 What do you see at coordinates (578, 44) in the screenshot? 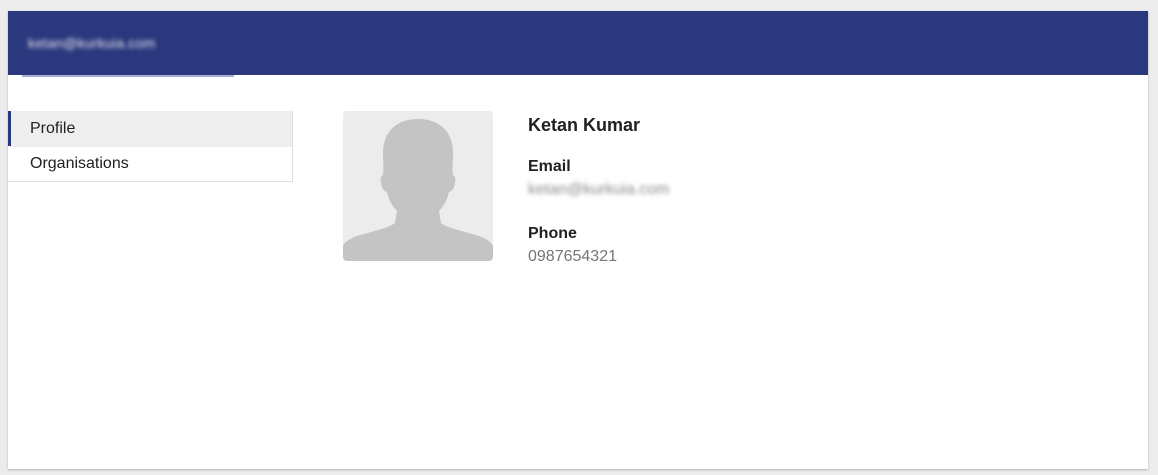
I see `app-header: ketan@kurkuia.com` at bounding box center [578, 44].